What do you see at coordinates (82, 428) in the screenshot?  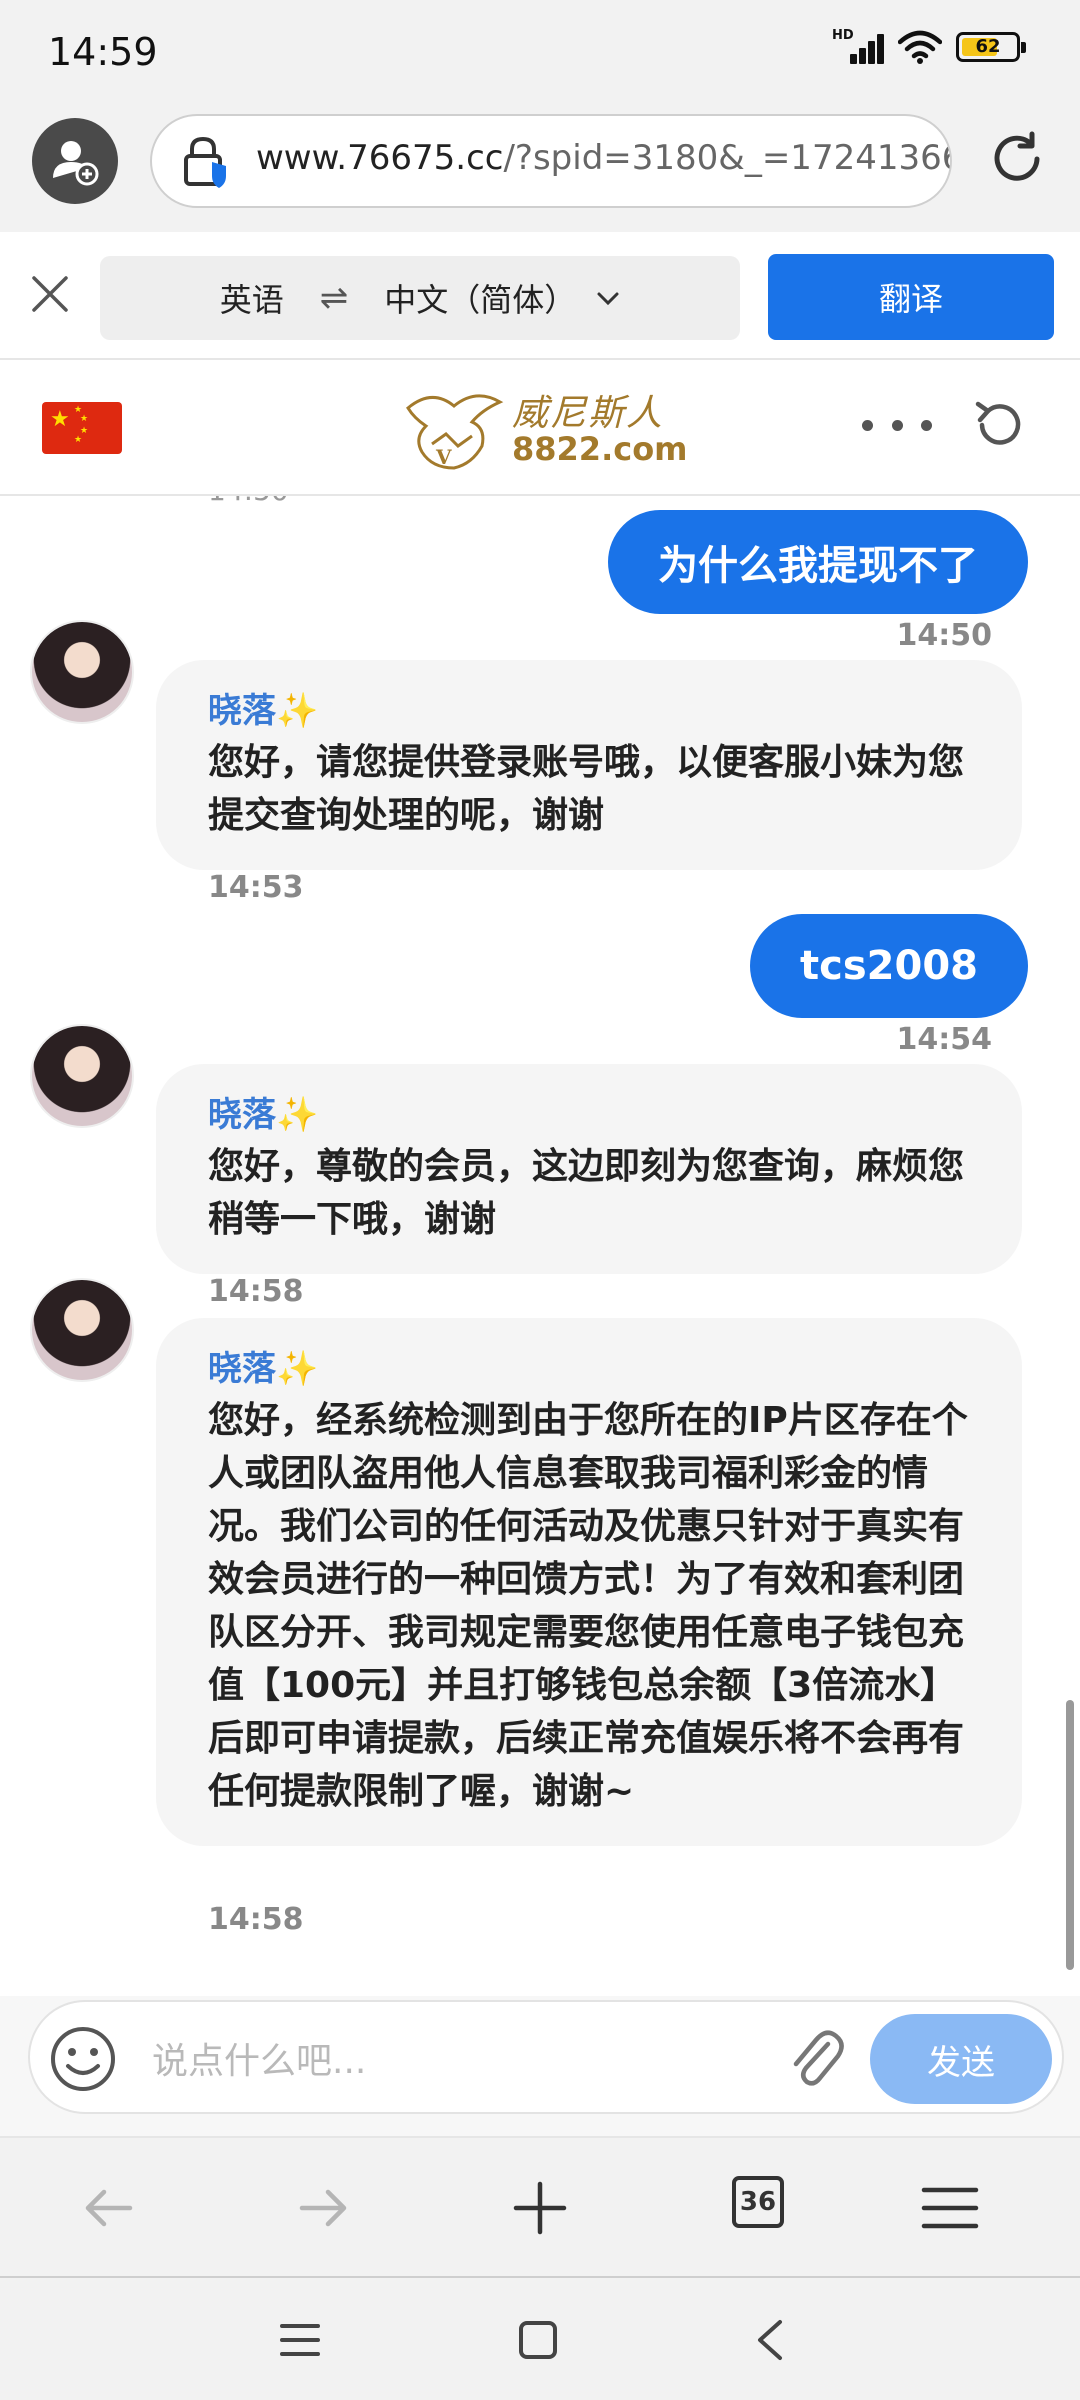 I see `china-flag-icon: ★ ★ ★ ★ ★` at bounding box center [82, 428].